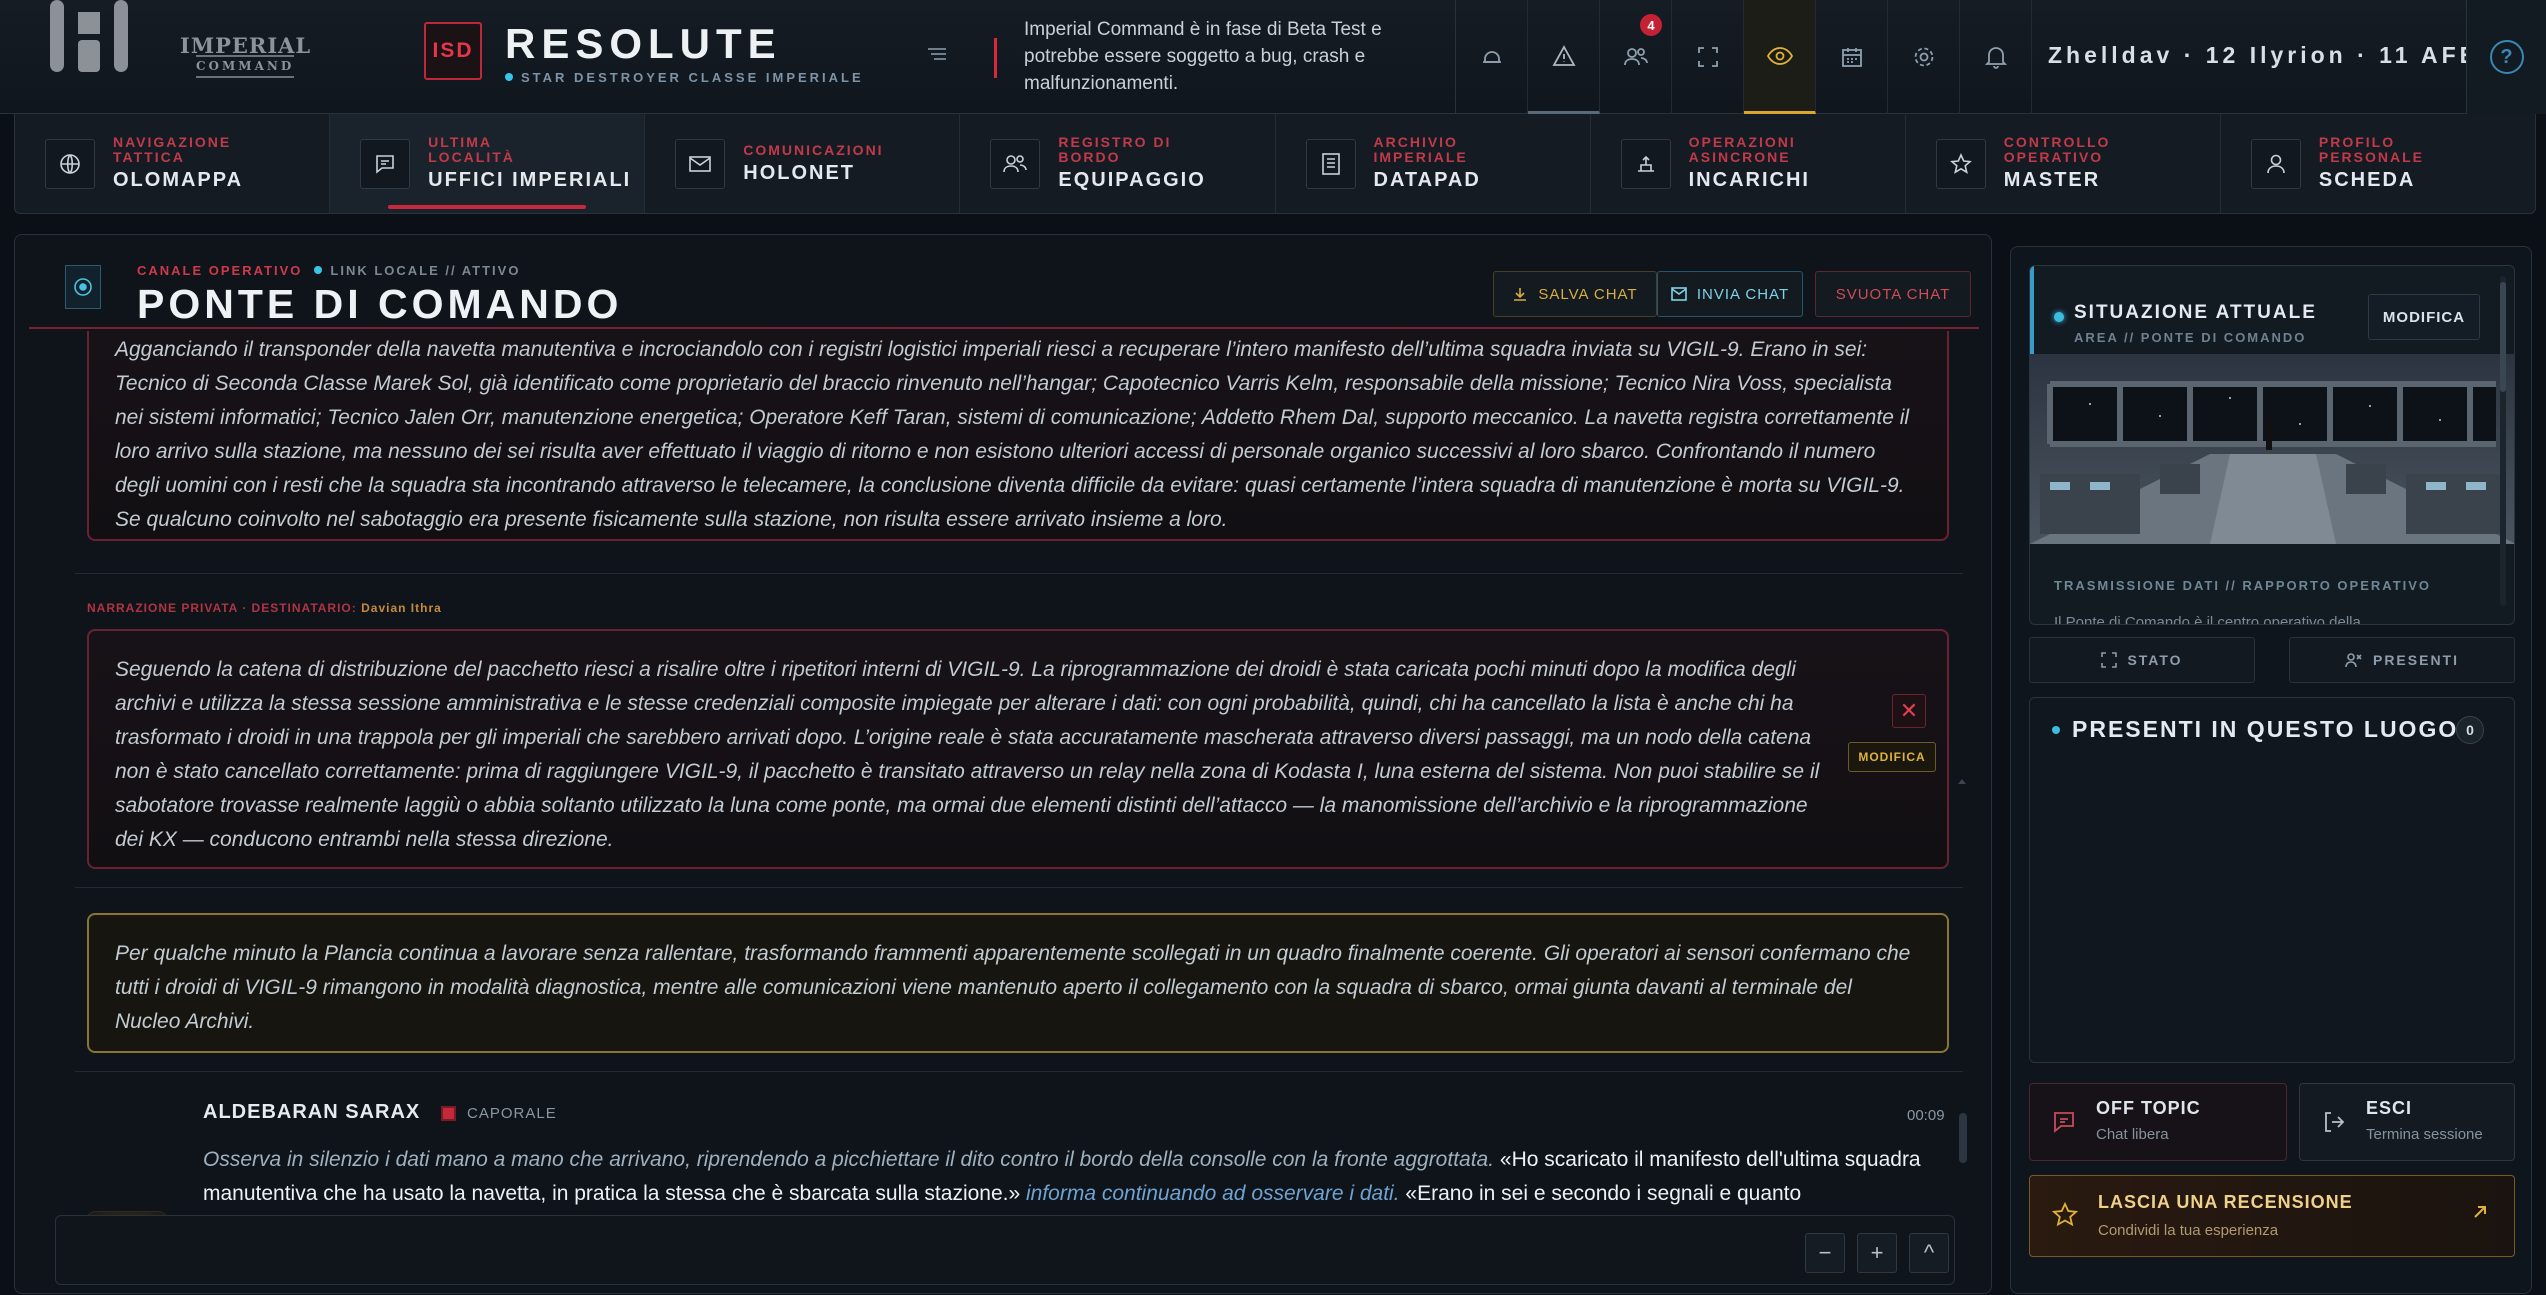 The image size is (2546, 1295). I want to click on chat-author: ALDEBARAN SARAX, so click(311, 1112).